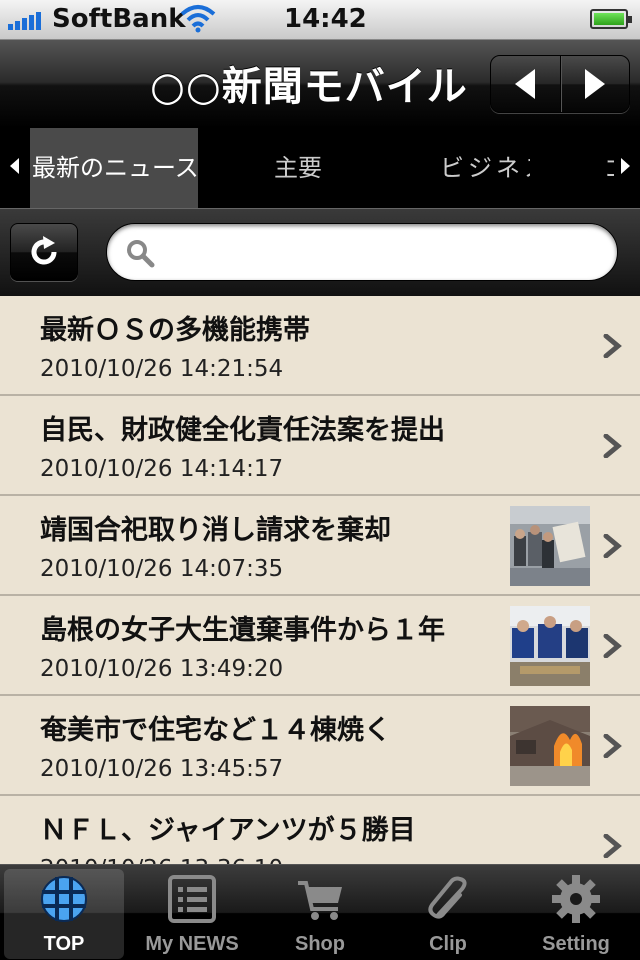 This screenshot has height=960, width=640. What do you see at coordinates (228, 830) in the screenshot?
I see `article-headline: ＮＦＬ、ジャイアンツが５勝目` at bounding box center [228, 830].